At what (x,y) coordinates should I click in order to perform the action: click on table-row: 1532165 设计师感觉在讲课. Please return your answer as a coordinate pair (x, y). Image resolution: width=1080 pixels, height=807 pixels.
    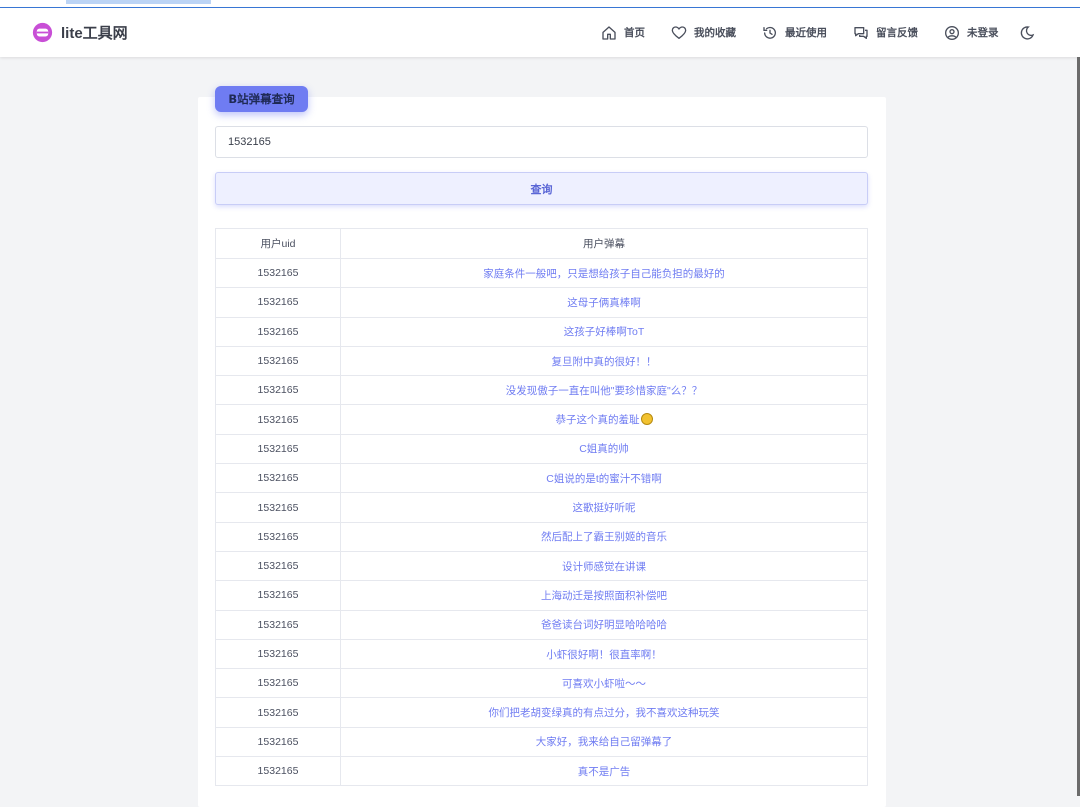
    Looking at the image, I should click on (541, 566).